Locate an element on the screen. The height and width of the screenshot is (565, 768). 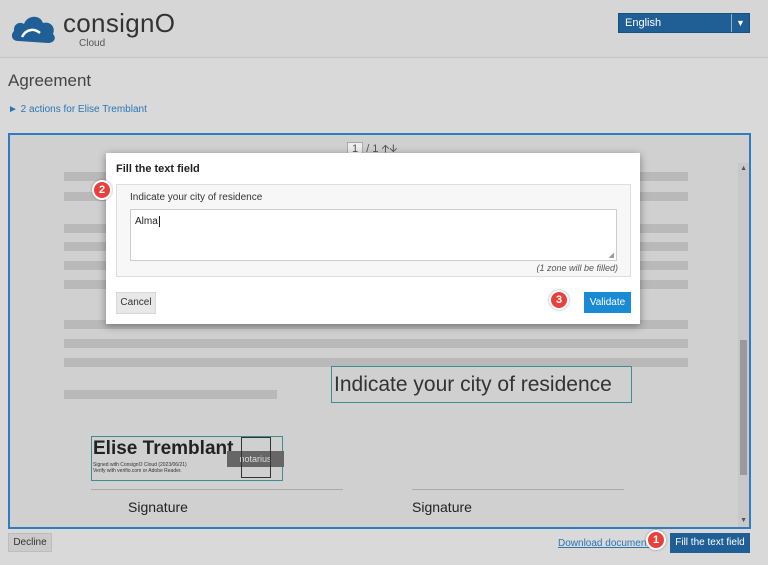
brand-name: consignO is located at coordinates (119, 23).